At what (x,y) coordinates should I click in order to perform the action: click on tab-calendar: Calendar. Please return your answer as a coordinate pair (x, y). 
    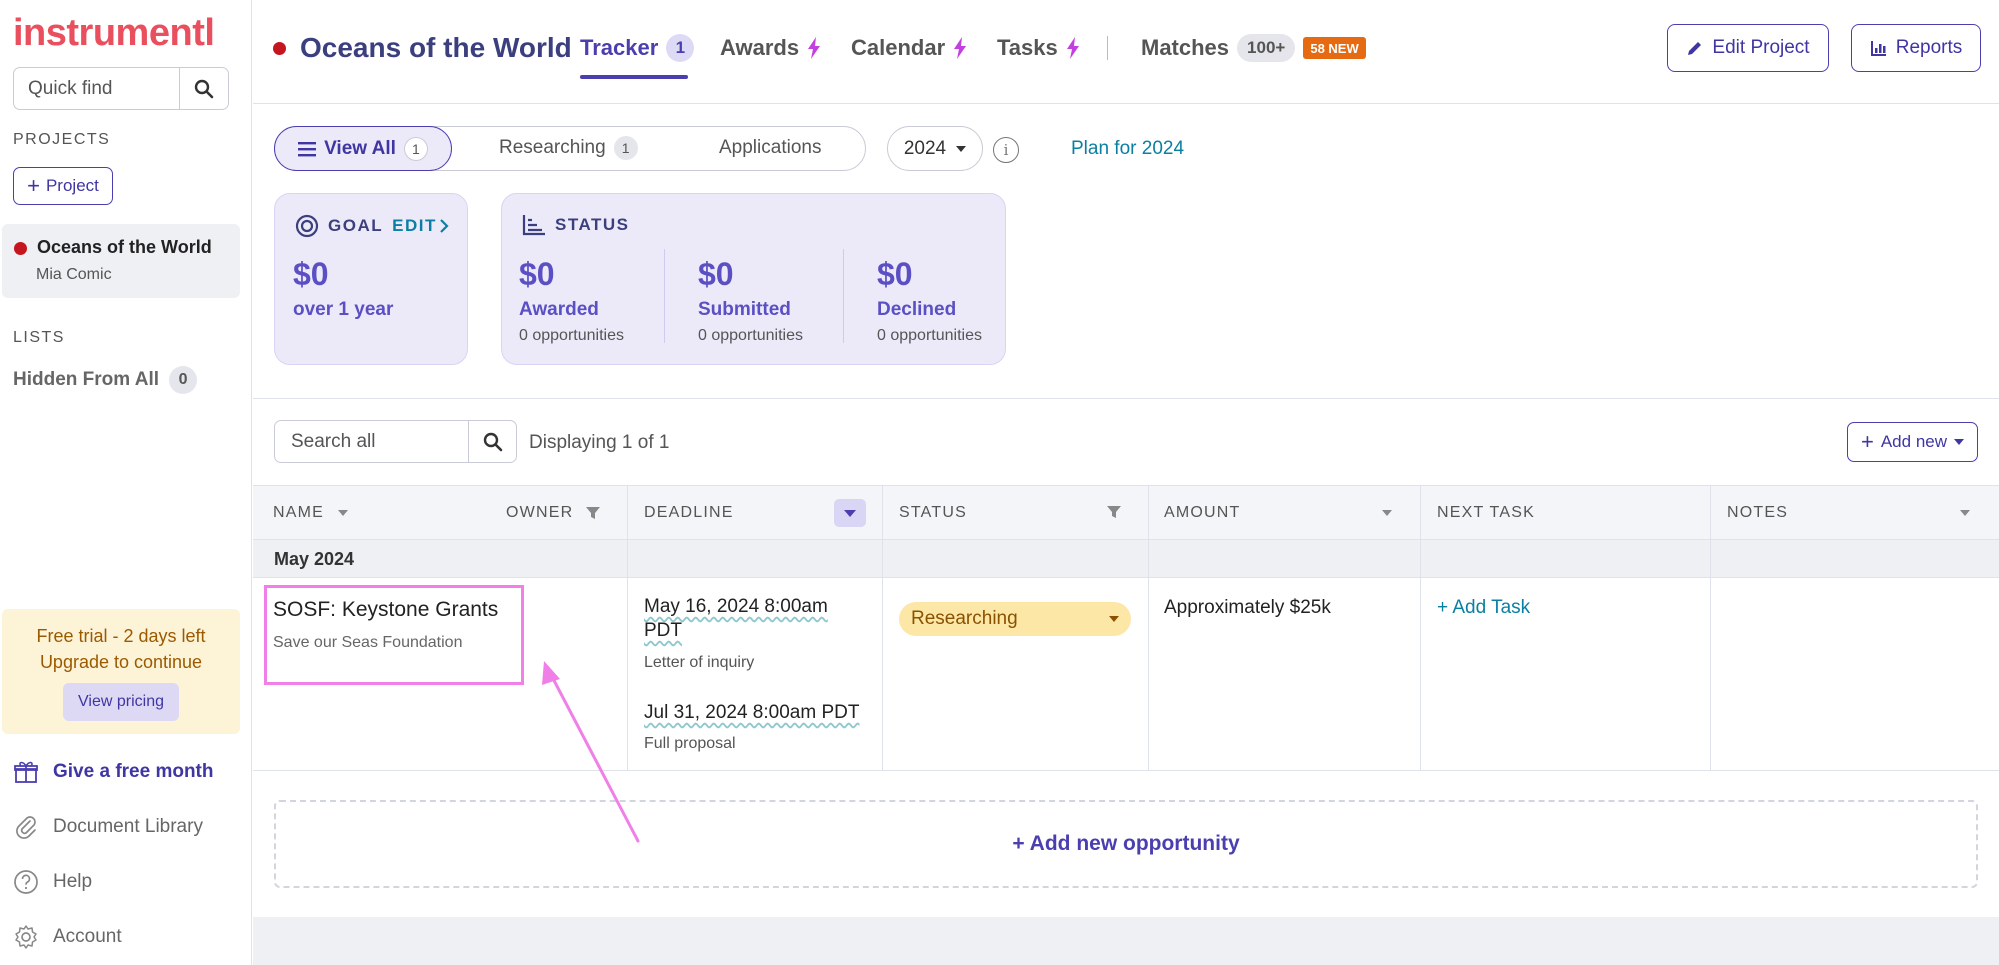
    Looking at the image, I should click on (909, 48).